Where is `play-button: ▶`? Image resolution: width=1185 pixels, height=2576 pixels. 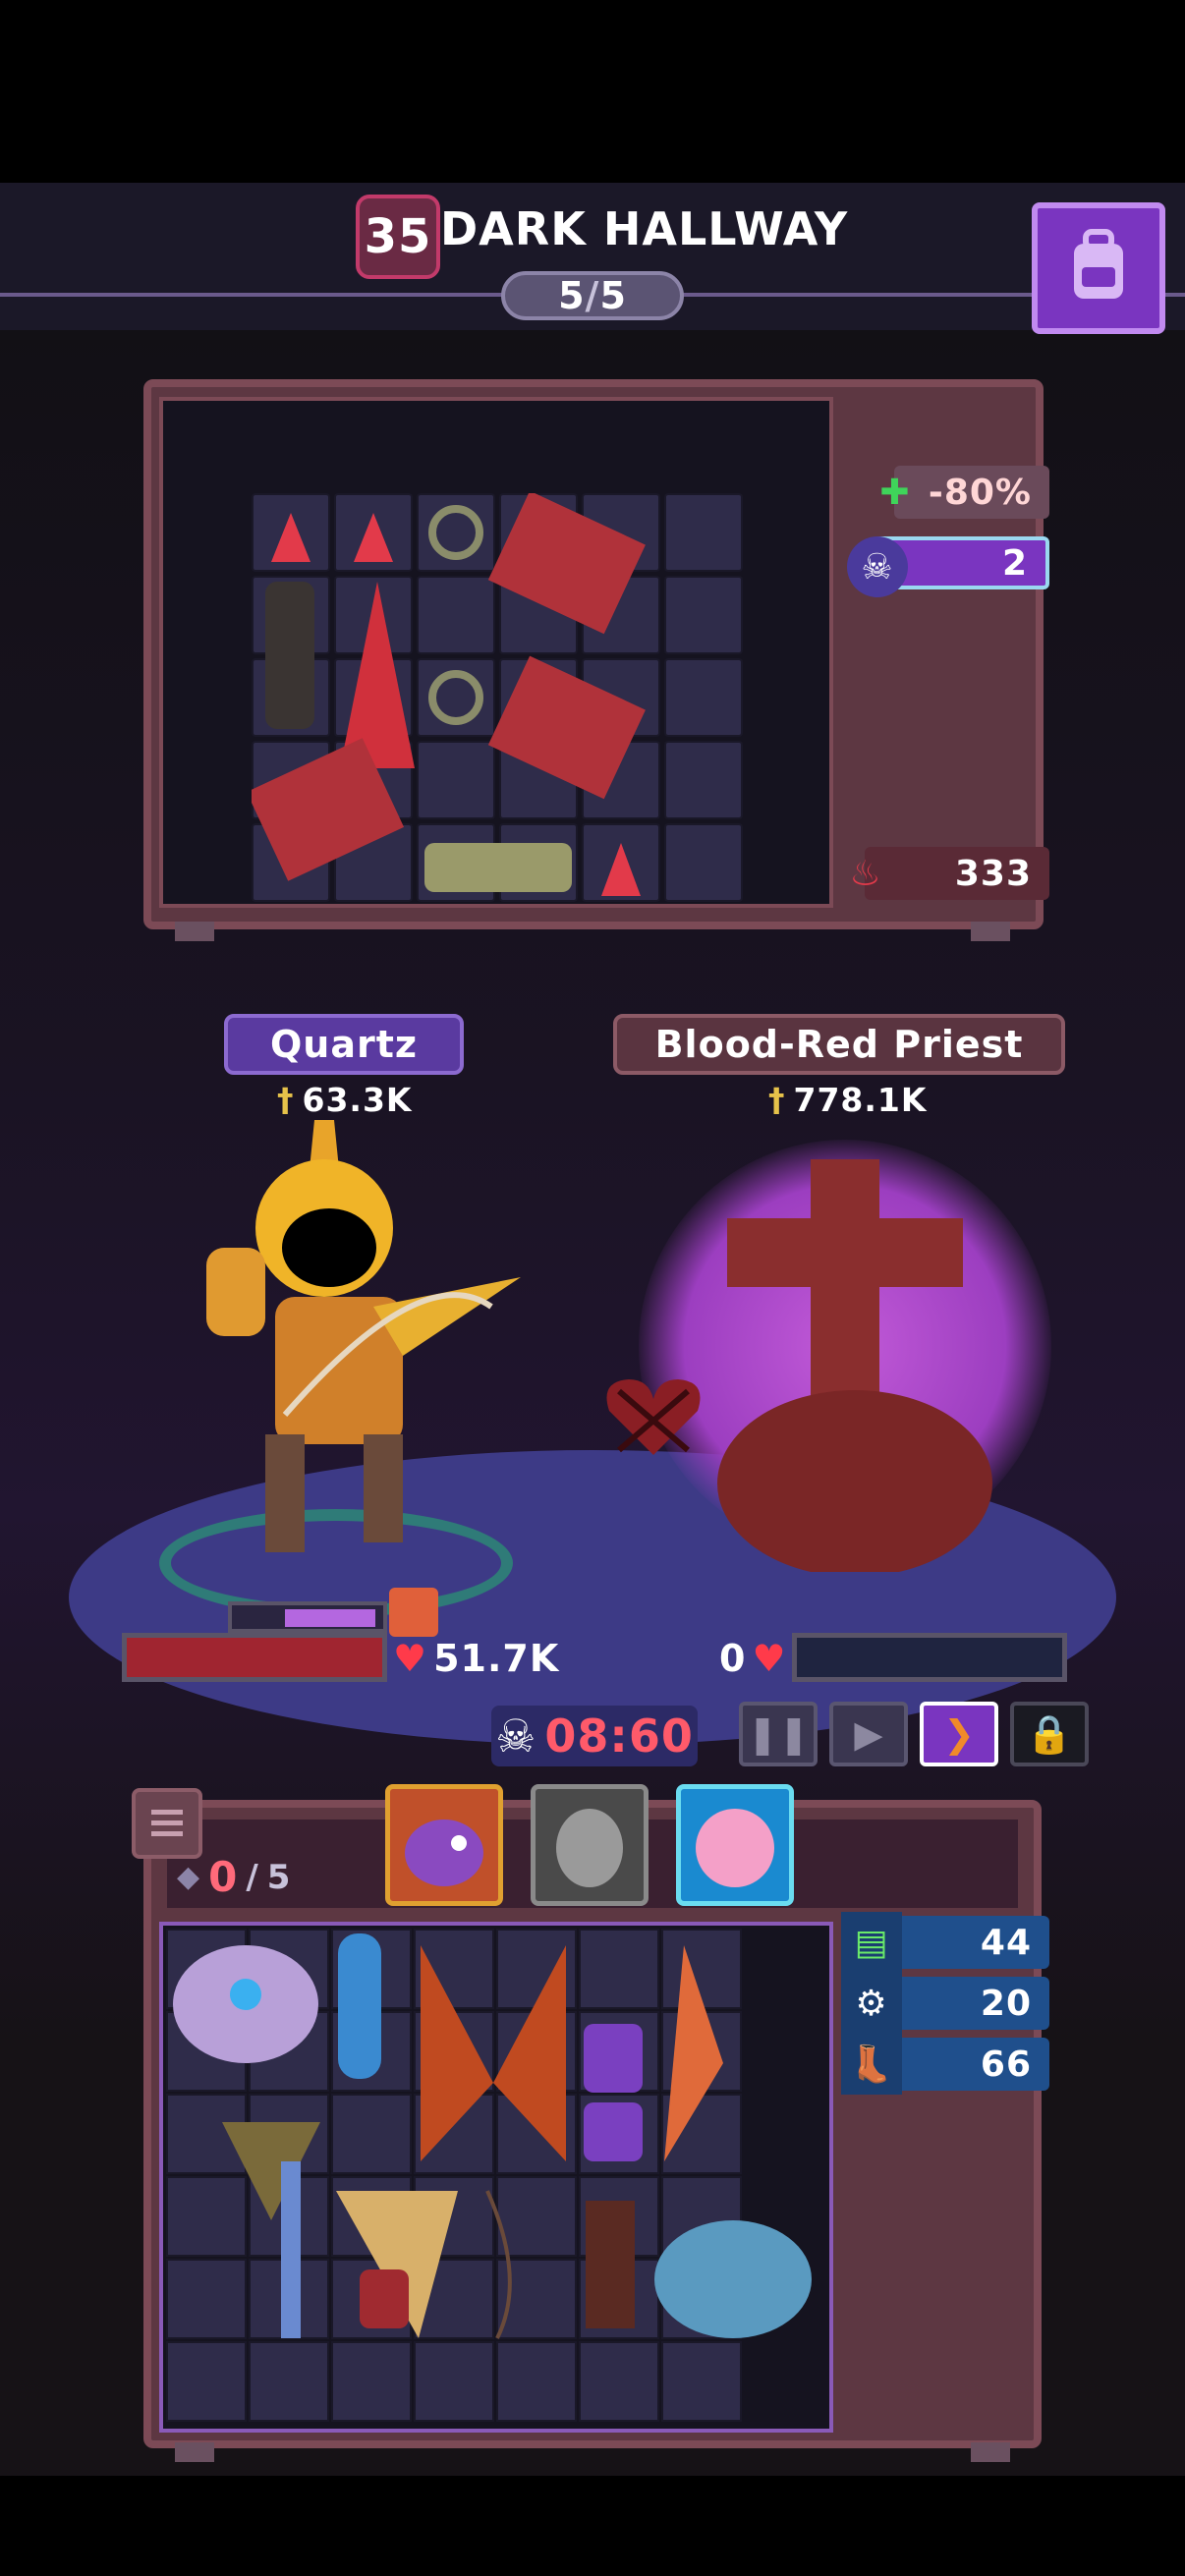 play-button: ▶ is located at coordinates (869, 1734).